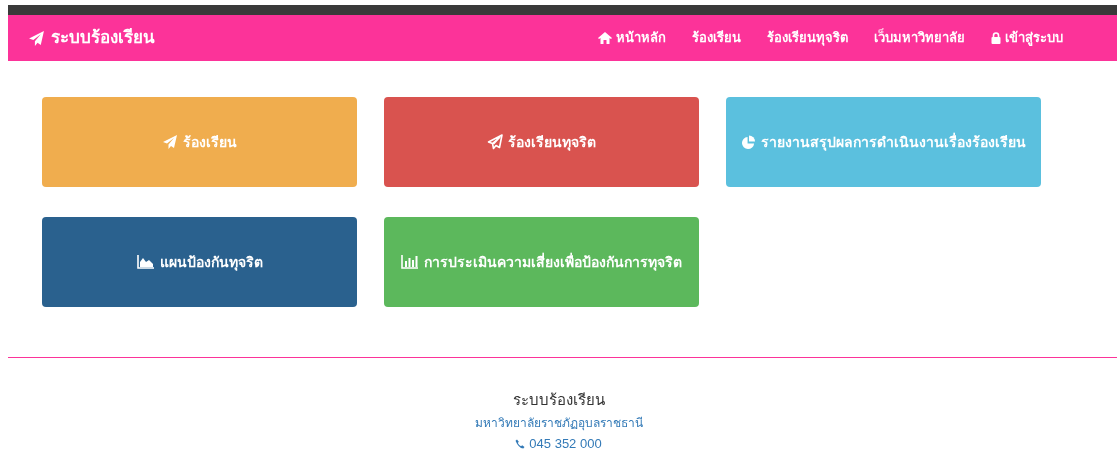 Image resolution: width=1117 pixels, height=460 pixels. I want to click on phone-icon, so click(520, 444).